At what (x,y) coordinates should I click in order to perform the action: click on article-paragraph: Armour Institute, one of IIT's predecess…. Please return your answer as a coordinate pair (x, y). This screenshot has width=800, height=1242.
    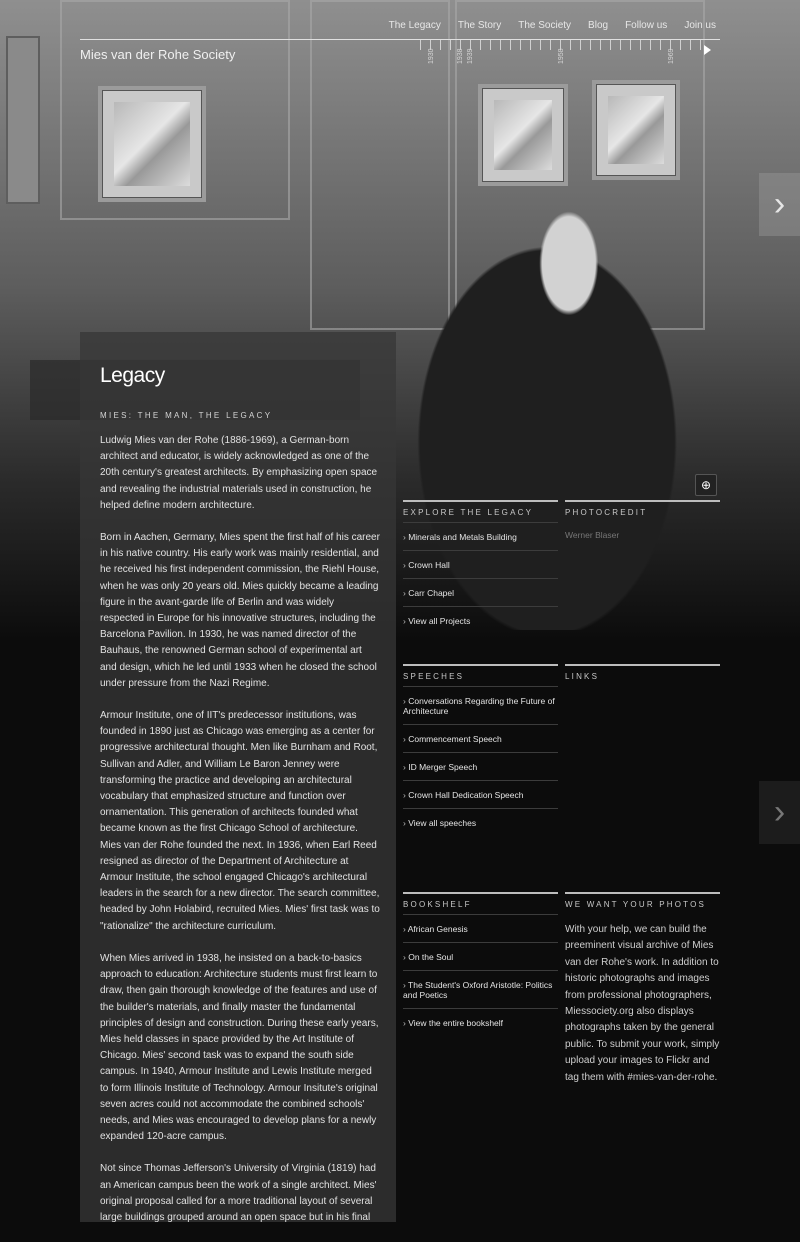
    Looking at the image, I should click on (240, 821).